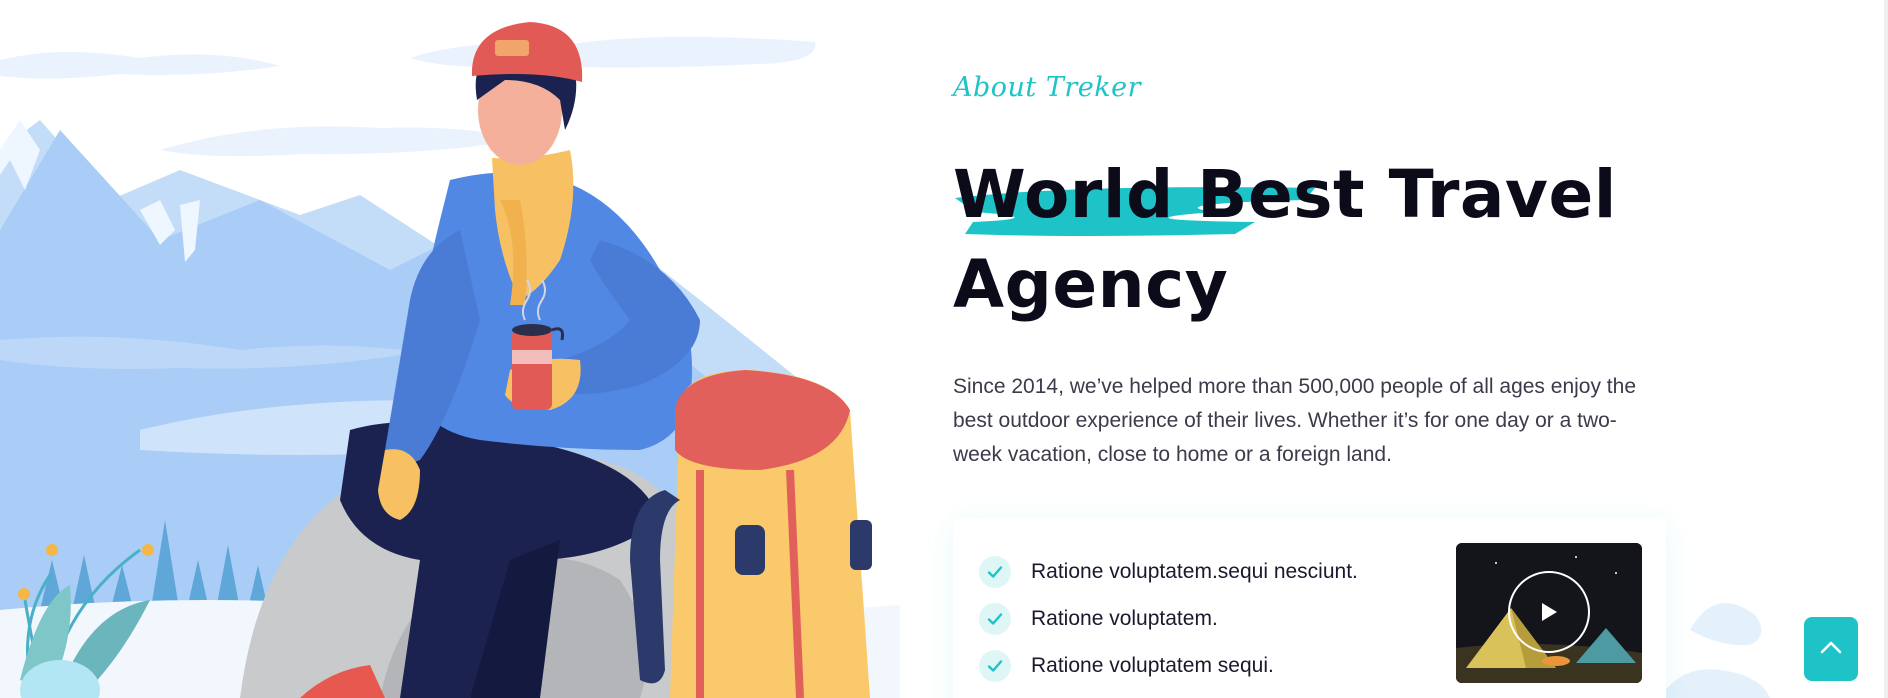 This screenshot has width=1888, height=698. I want to click on list-item: Ratione voluptatem.sequi nesciunt., so click(1168, 571).